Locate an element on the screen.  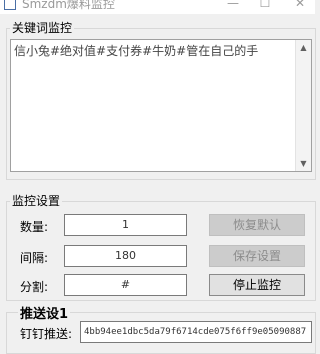
save-settings-button: 保存设置 is located at coordinates (257, 256).